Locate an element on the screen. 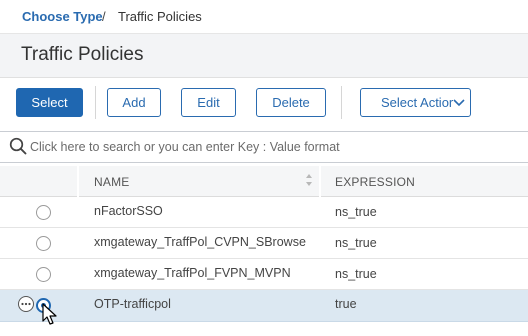 The image size is (528, 336). page-title: Traffic Policies is located at coordinates (82, 54).